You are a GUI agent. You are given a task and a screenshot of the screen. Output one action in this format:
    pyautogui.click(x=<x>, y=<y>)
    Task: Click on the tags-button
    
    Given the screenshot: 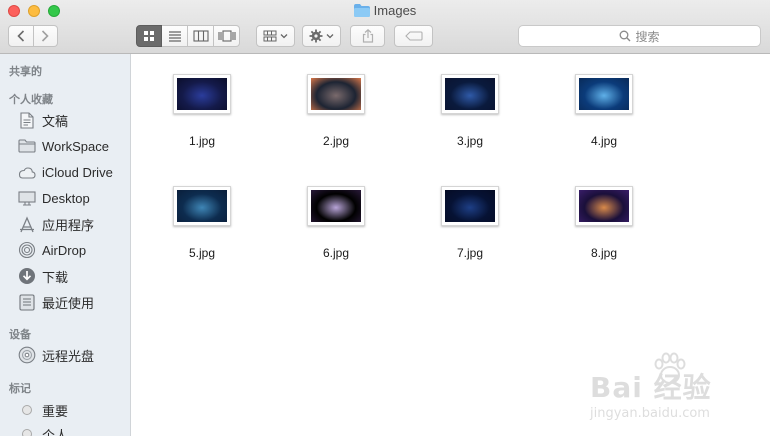 What is the action you would take?
    pyautogui.click(x=413, y=36)
    